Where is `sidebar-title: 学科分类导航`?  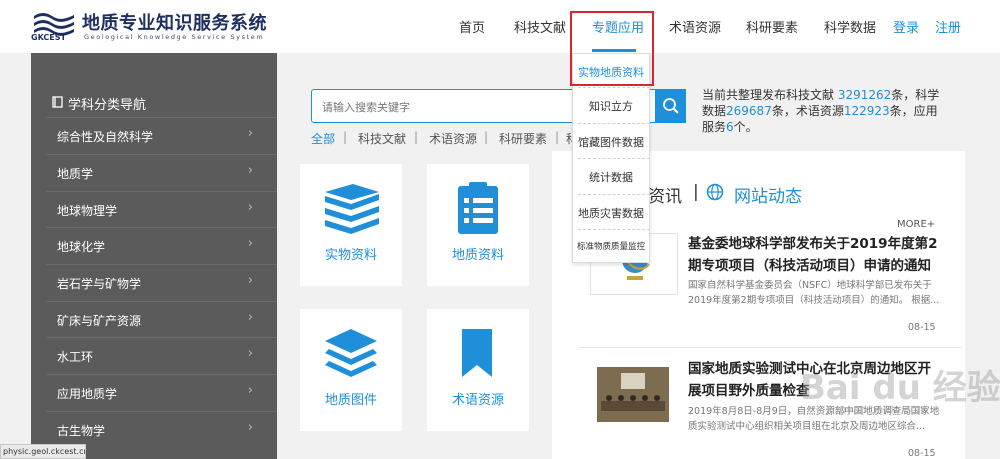 sidebar-title: 学科分类导航 is located at coordinates (107, 105).